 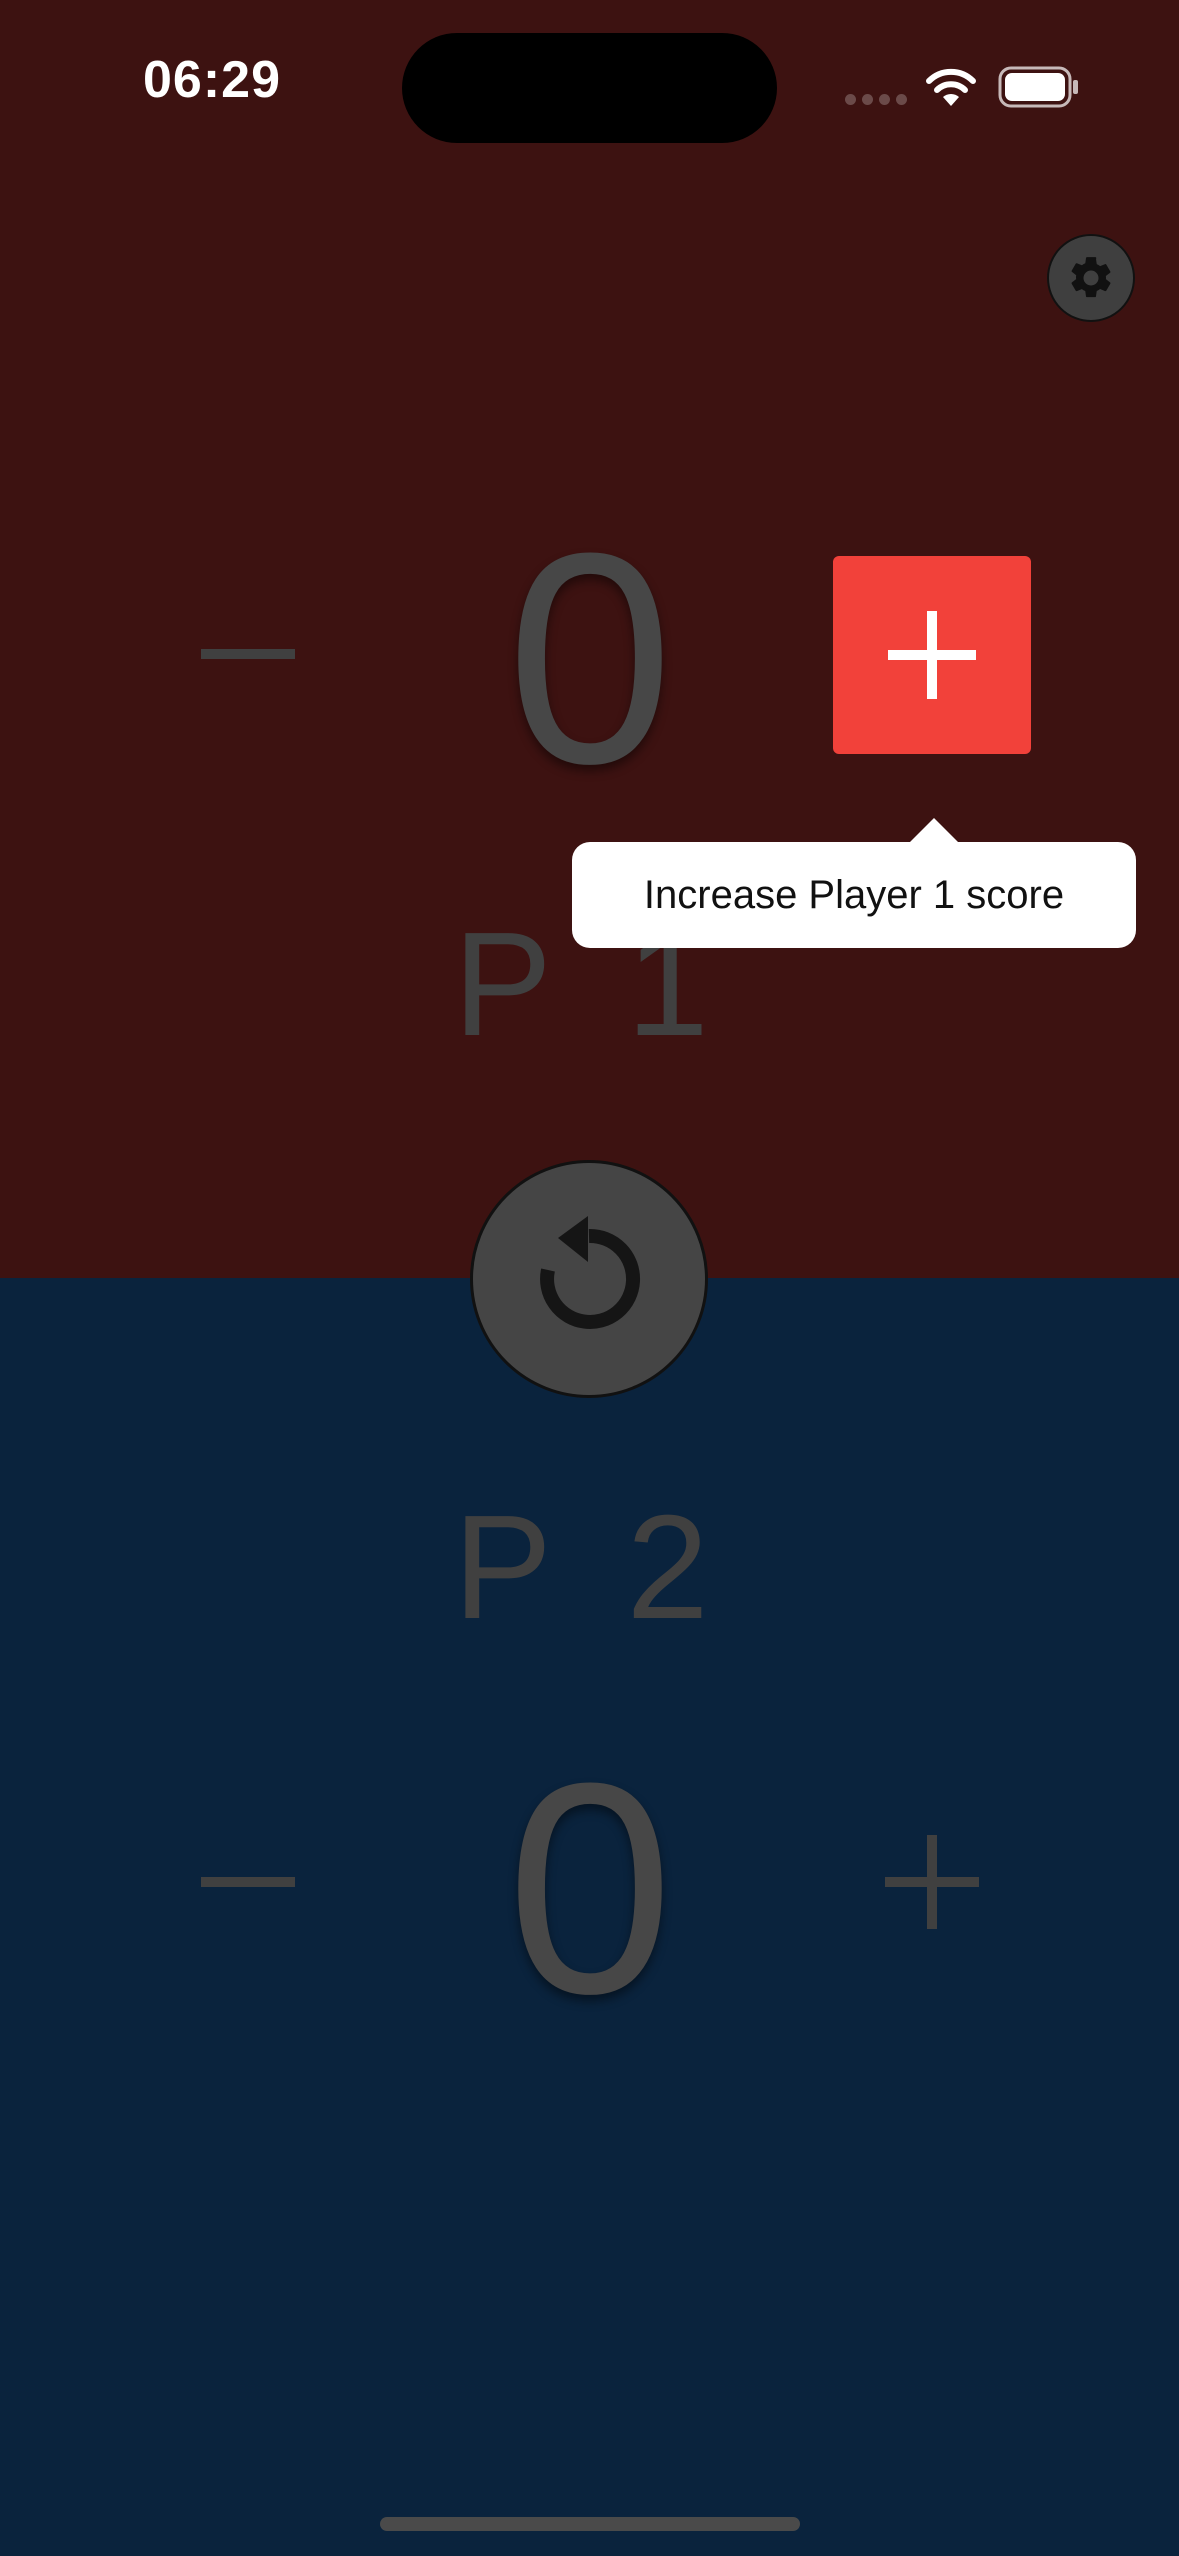 I want to click on increase-player2-button, so click(x=932, y=1882).